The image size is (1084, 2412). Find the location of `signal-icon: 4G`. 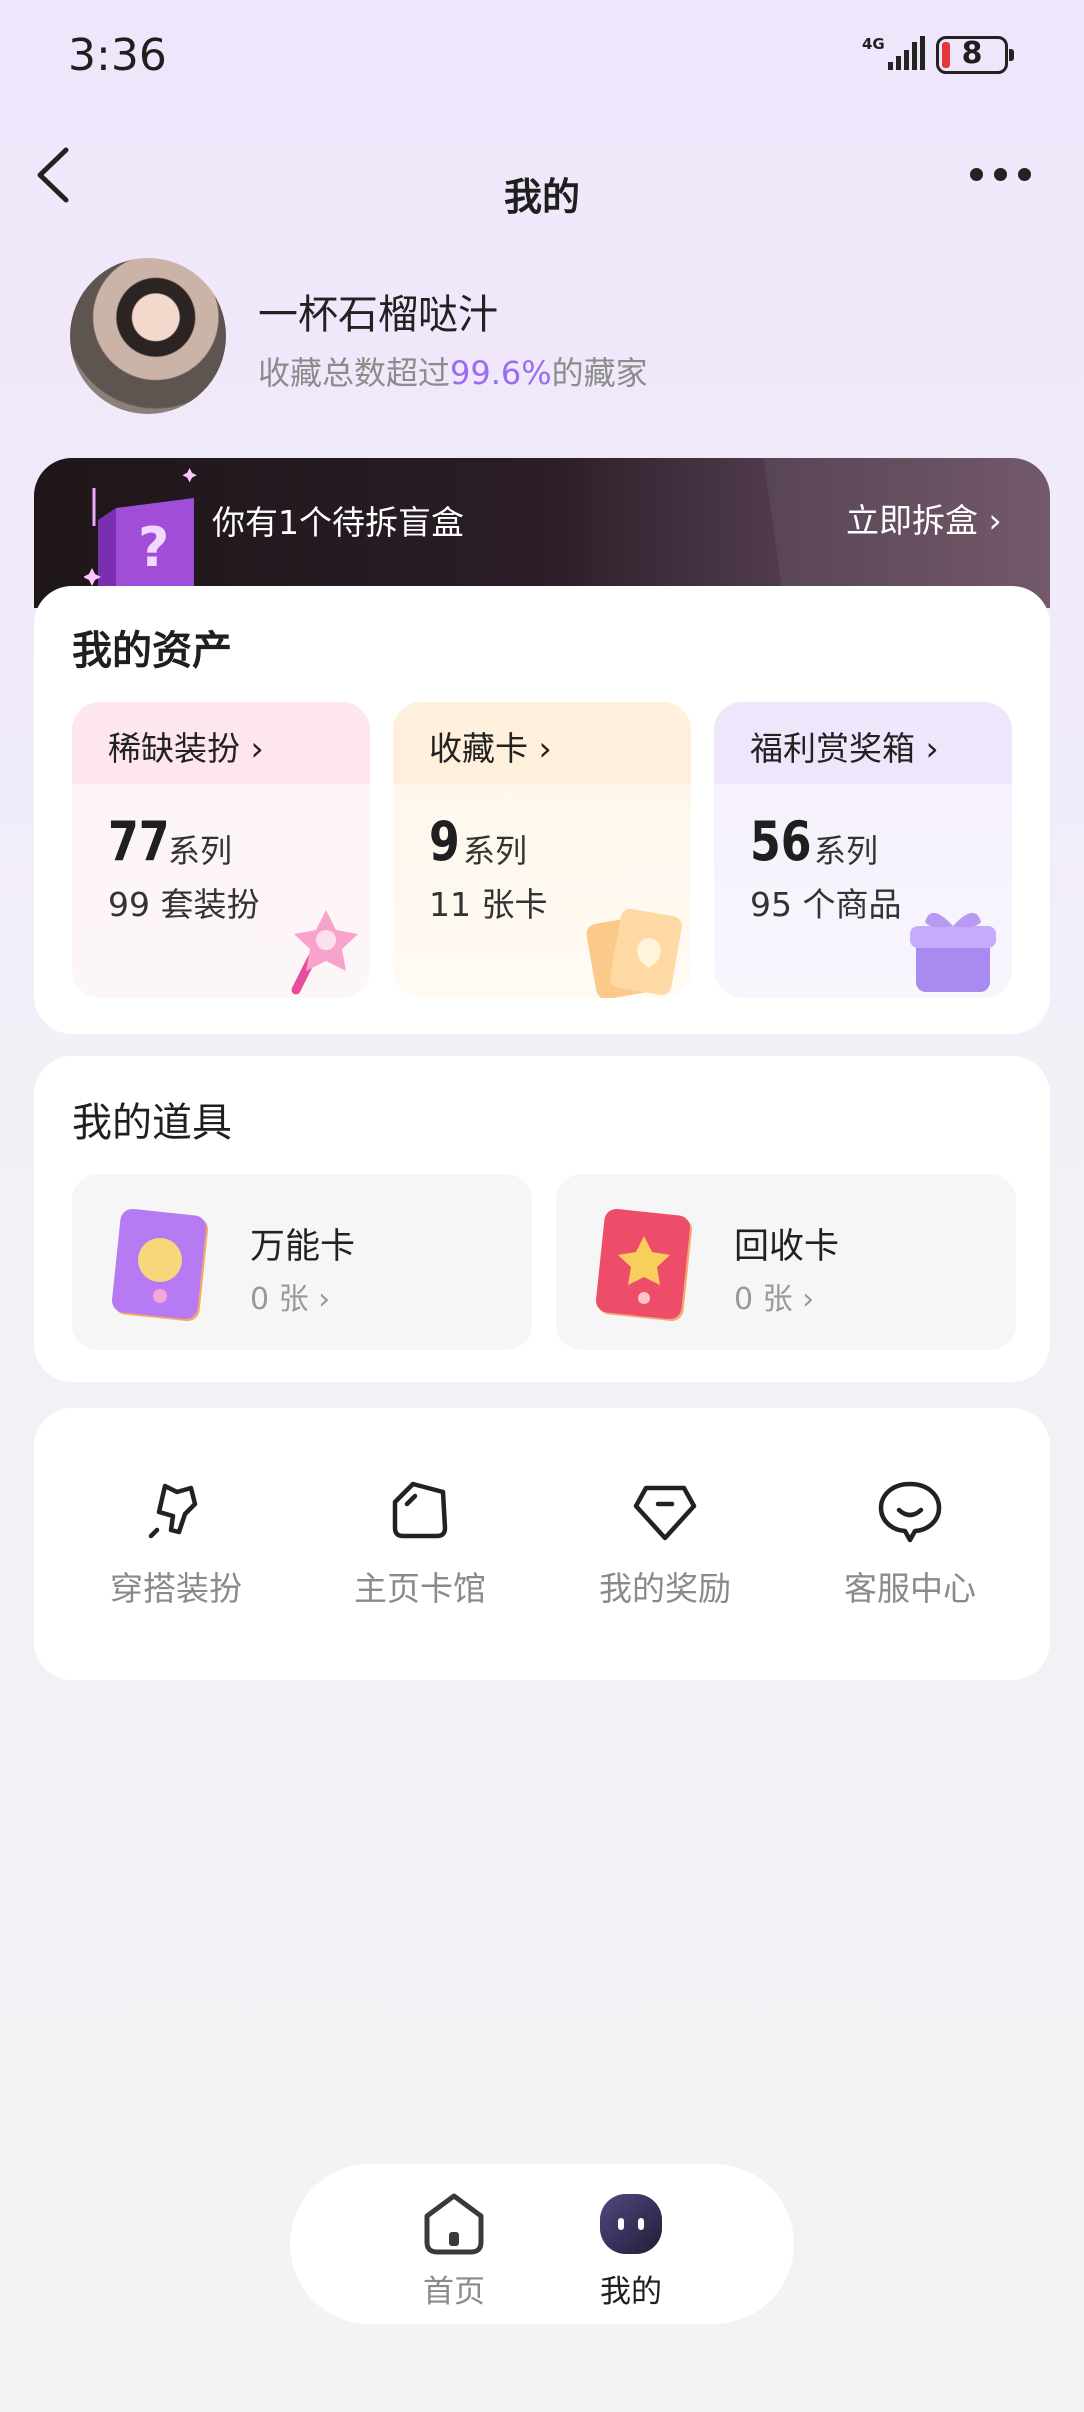

signal-icon: 4G is located at coordinates (893, 52).